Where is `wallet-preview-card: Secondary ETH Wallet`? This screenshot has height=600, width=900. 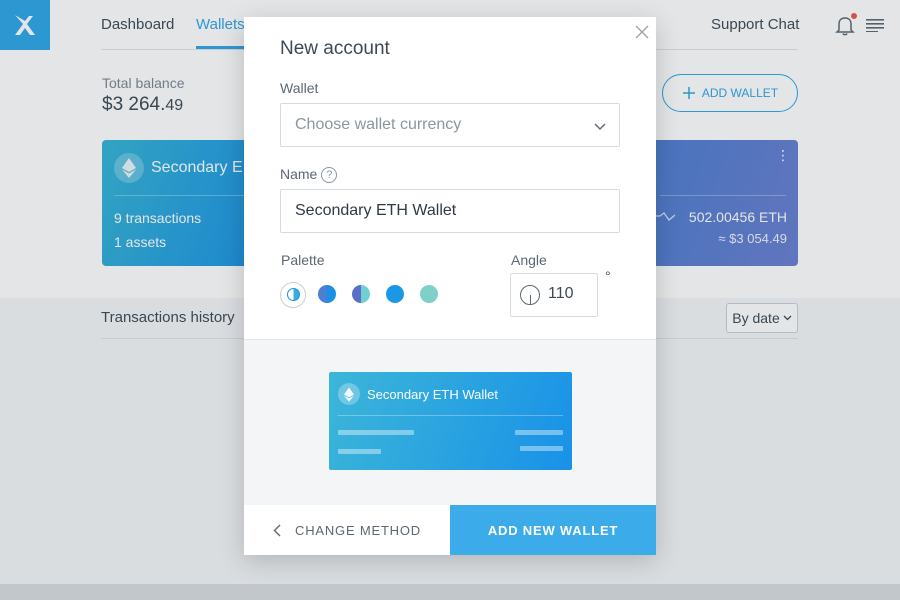 wallet-preview-card: Secondary ETH Wallet is located at coordinates (450, 421).